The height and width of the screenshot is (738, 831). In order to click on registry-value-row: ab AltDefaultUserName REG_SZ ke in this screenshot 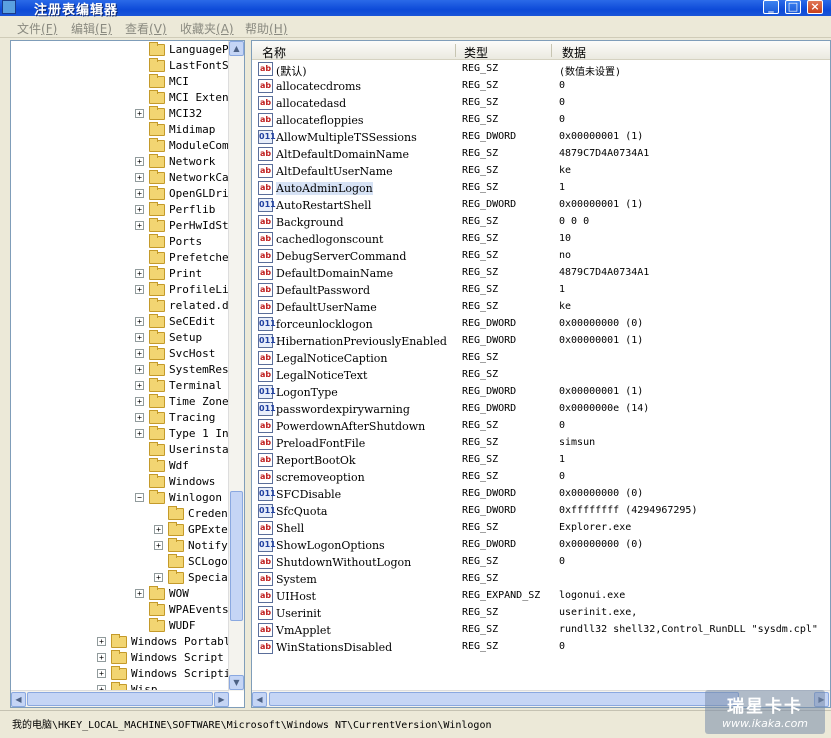, I will do `click(541, 171)`.